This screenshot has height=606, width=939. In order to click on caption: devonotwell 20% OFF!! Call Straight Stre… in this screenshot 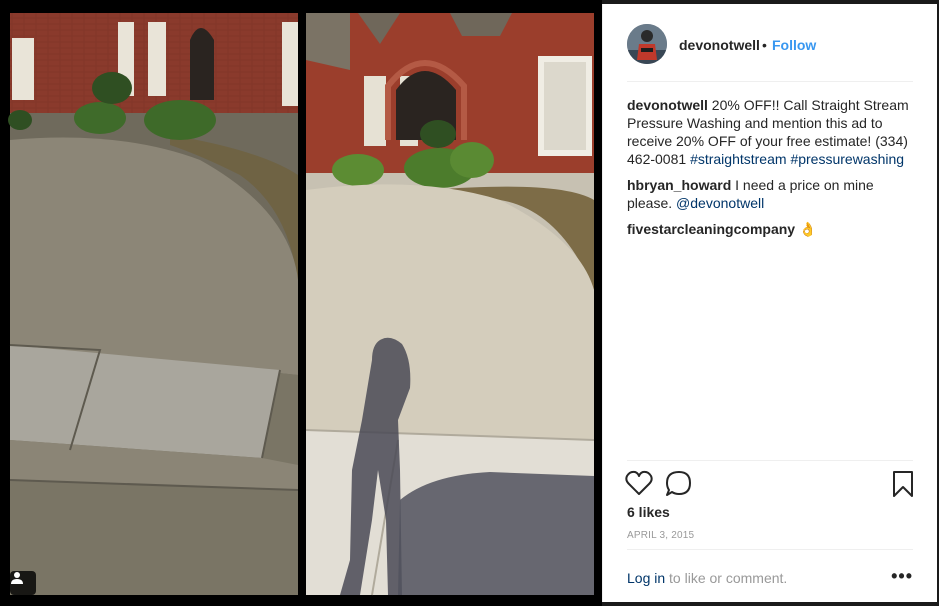, I will do `click(772, 132)`.